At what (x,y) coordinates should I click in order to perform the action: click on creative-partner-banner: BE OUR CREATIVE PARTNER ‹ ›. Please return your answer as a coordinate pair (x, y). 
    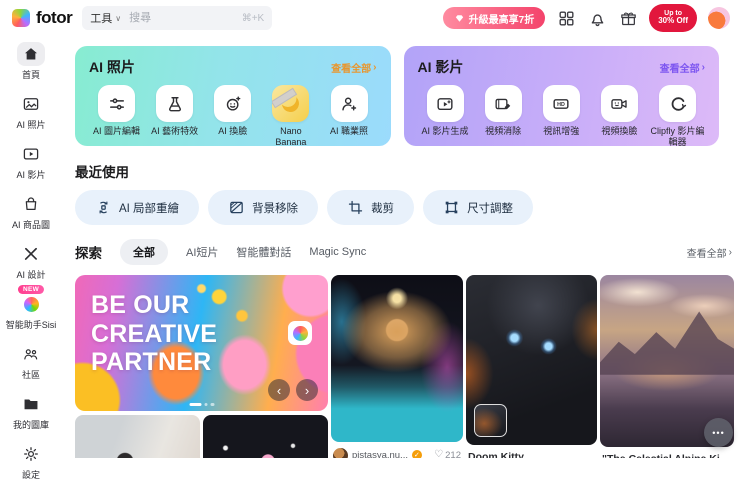
    Looking at the image, I should click on (201, 343).